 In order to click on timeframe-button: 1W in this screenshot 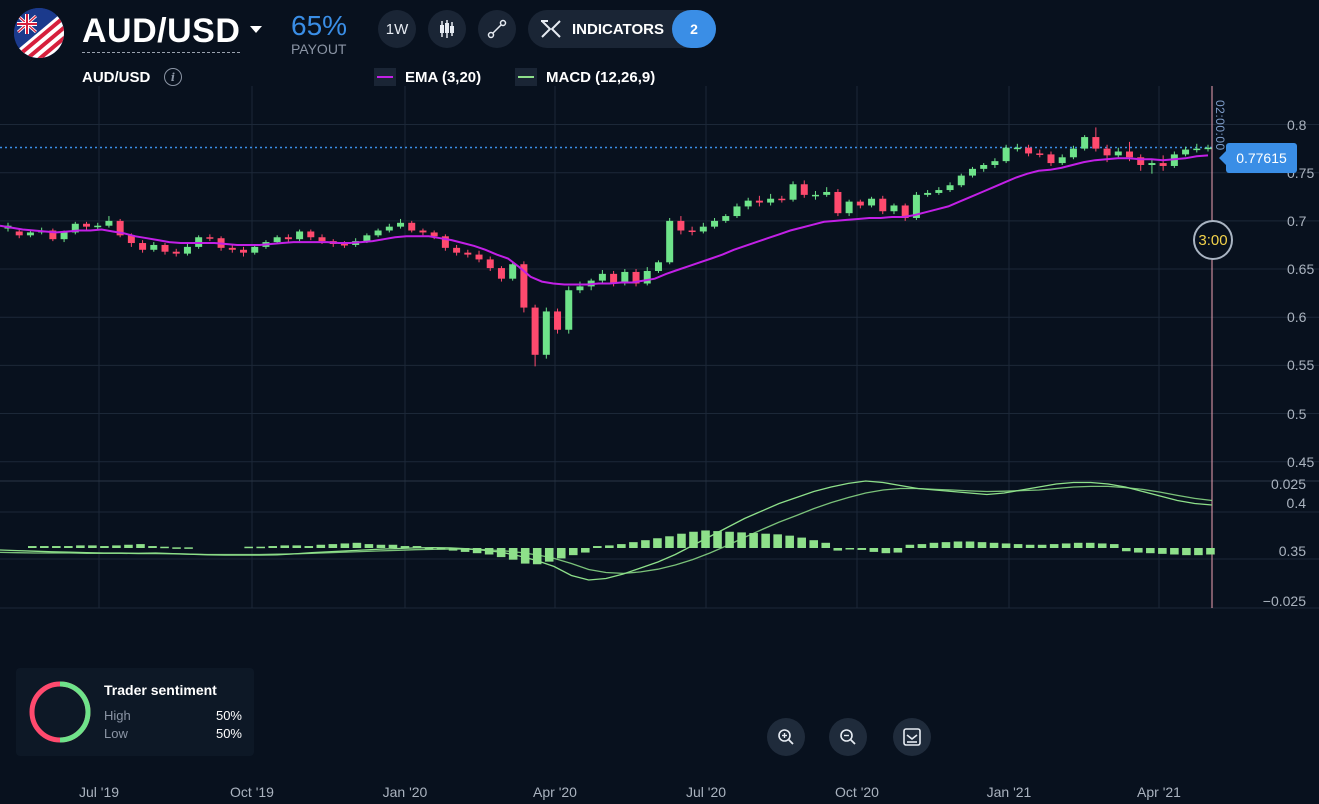, I will do `click(397, 29)`.